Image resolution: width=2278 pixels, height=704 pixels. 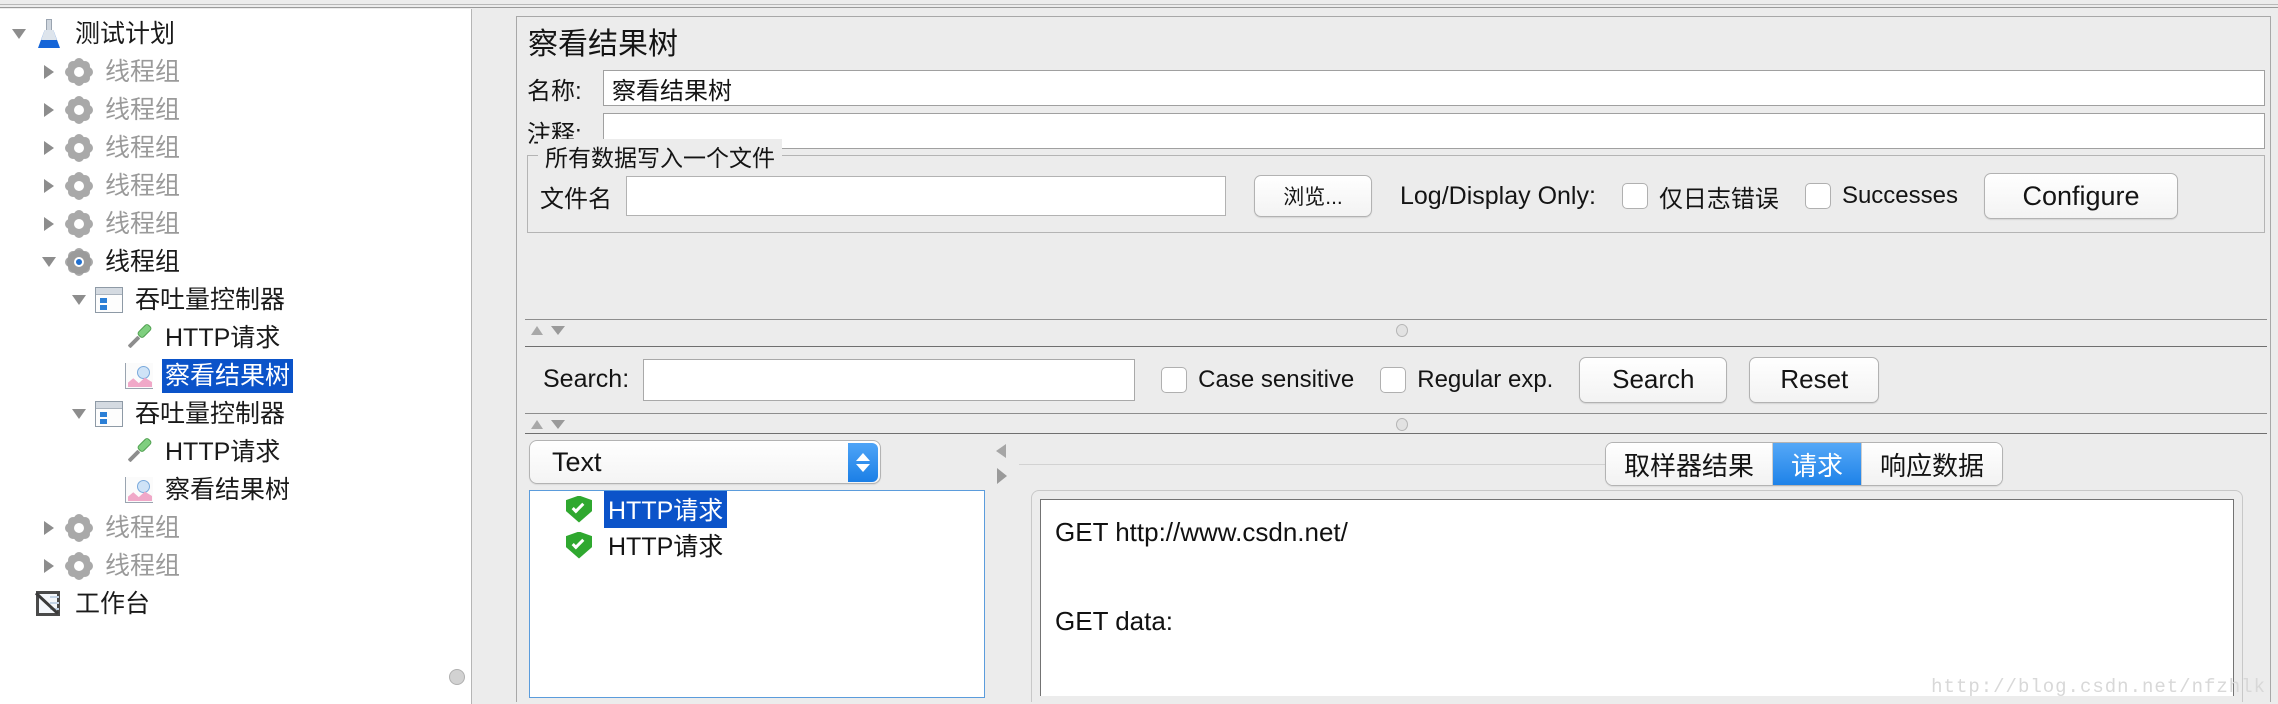 What do you see at coordinates (1004, 568) in the screenshot?
I see `results-horizontal-splitter` at bounding box center [1004, 568].